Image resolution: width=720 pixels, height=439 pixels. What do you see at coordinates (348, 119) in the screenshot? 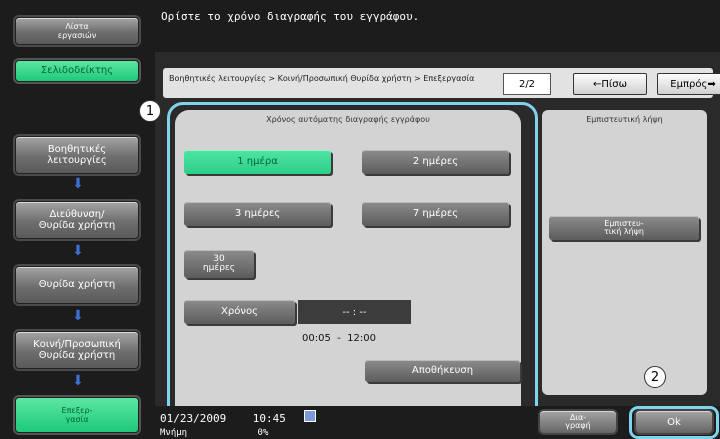
I see `time-panel-title: Χρόνος αυτόματης διαγραφής εγγράφου` at bounding box center [348, 119].